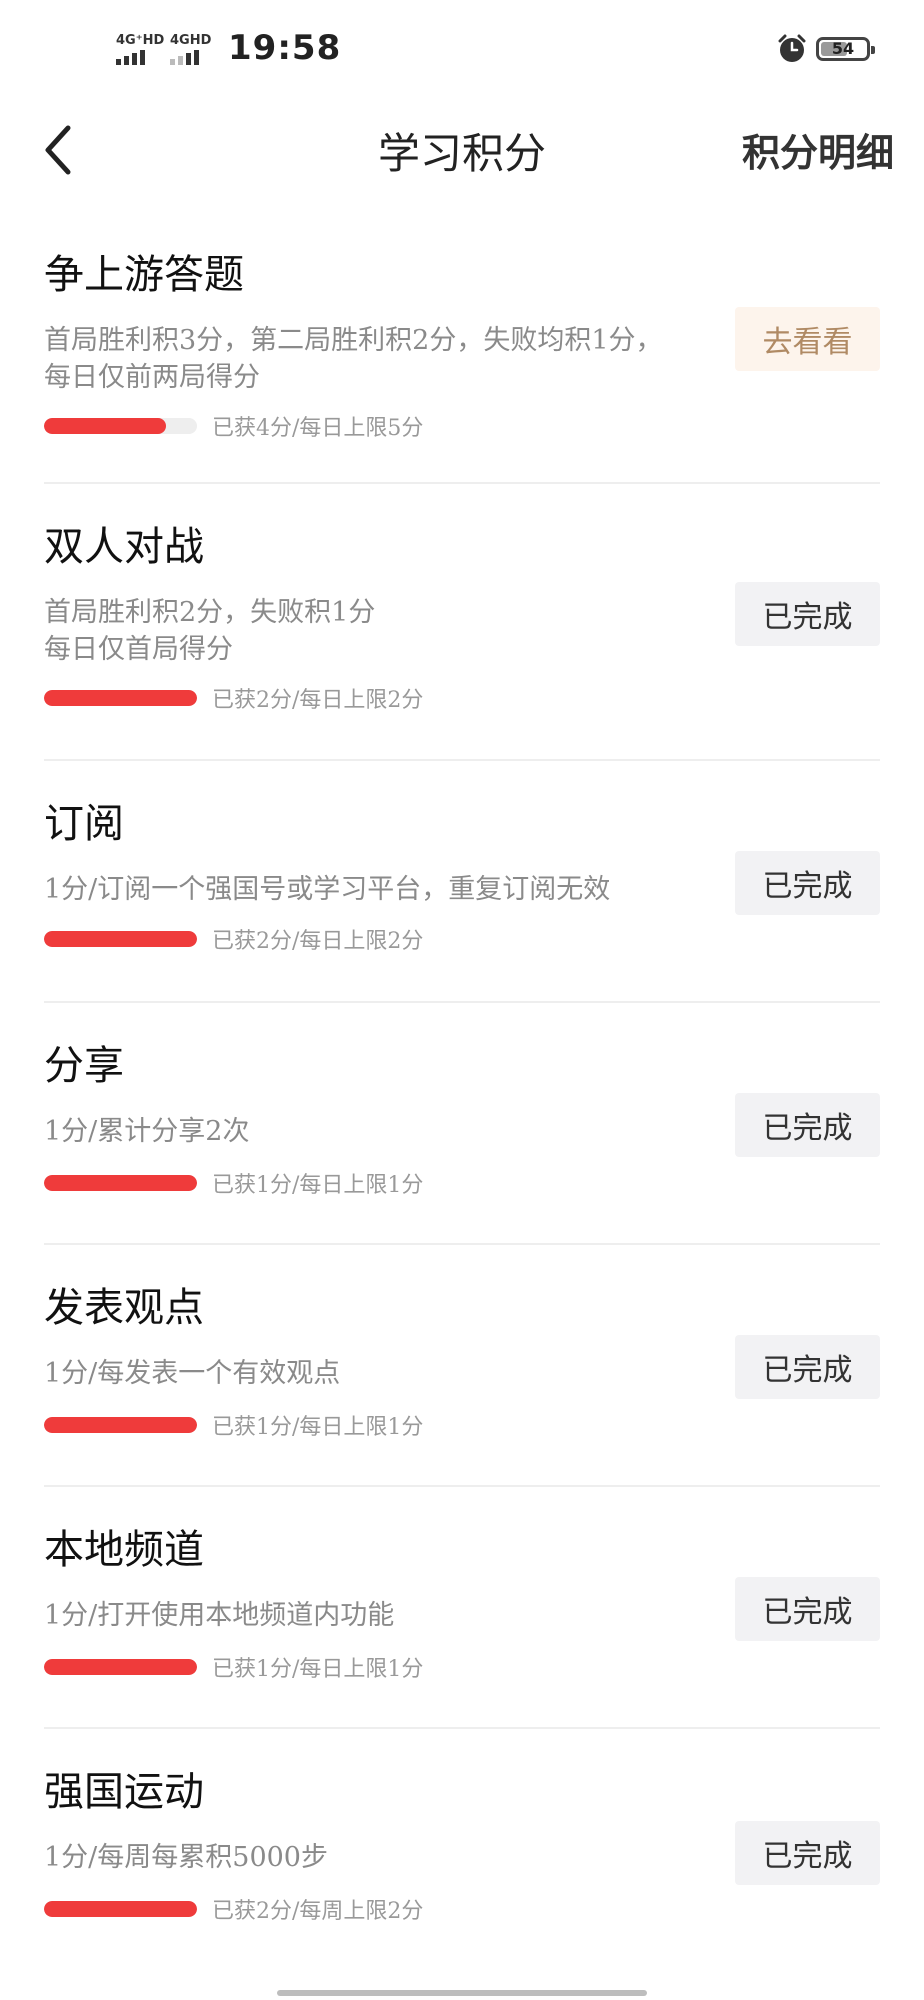 The width and height of the screenshot is (924, 2000). What do you see at coordinates (84, 1066) in the screenshot?
I see `task-title: 分享` at bounding box center [84, 1066].